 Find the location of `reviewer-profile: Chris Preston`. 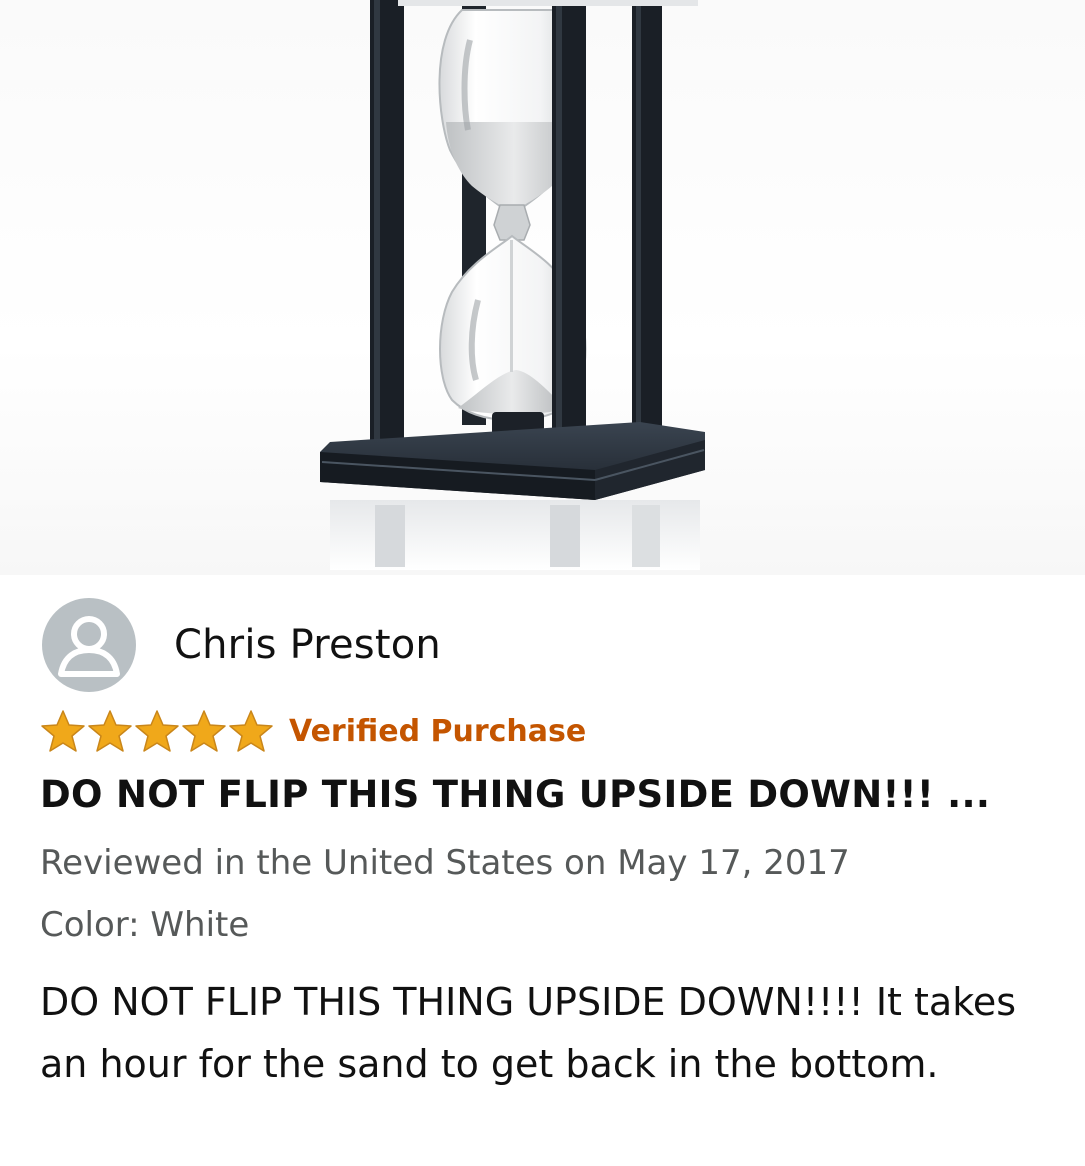

reviewer-profile: Chris Preston is located at coordinates (241, 645).